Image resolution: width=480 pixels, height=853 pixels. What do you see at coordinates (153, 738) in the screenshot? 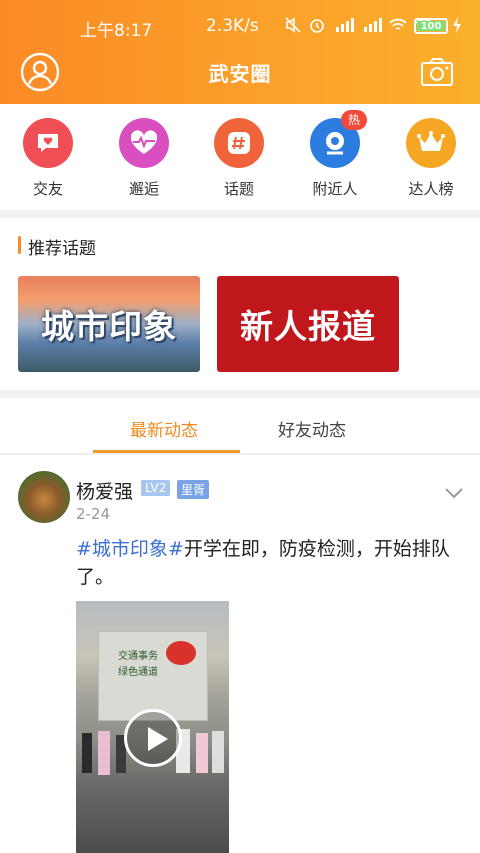
I see `play-button` at bounding box center [153, 738].